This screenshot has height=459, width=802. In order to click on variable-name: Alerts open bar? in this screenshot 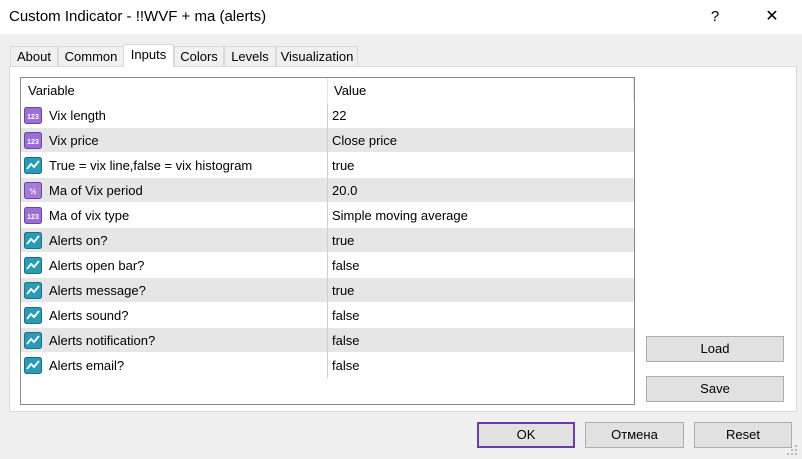, I will do `click(97, 265)`.